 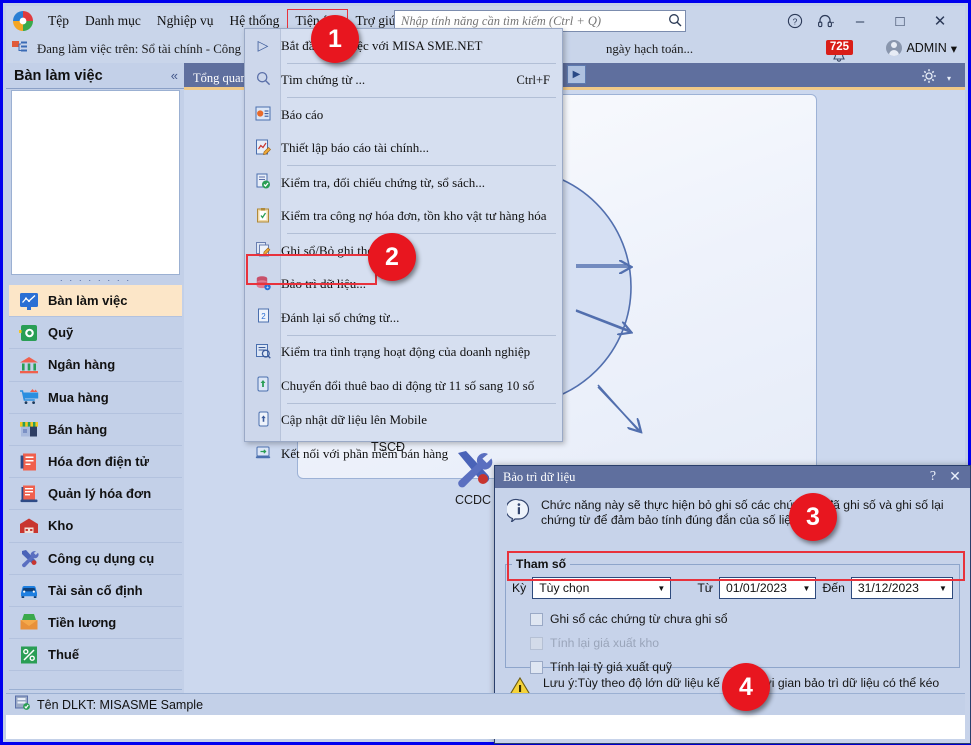 What do you see at coordinates (533, 79) in the screenshot?
I see `menu-item-shortcut: Ctrl+F` at bounding box center [533, 79].